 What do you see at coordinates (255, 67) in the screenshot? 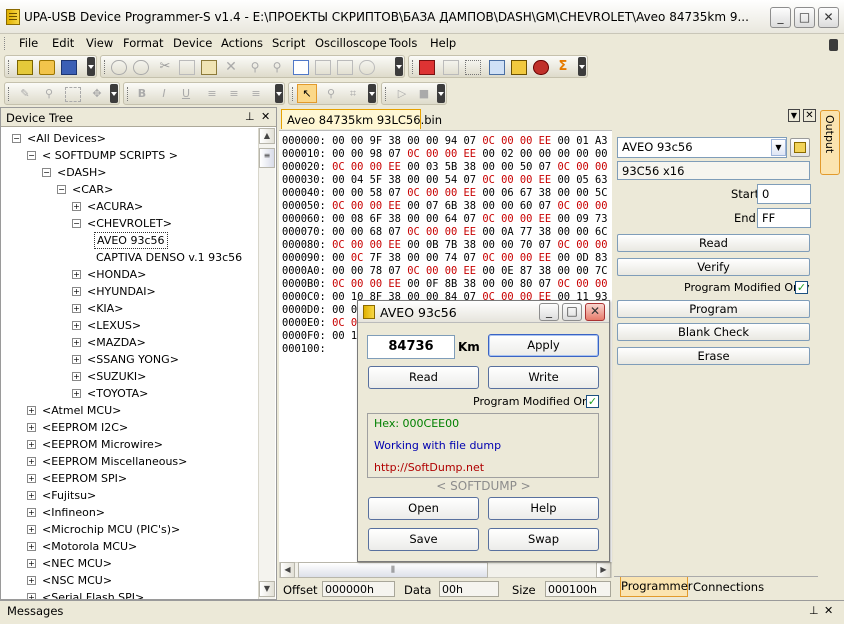
I see `find-icon: ⚲` at bounding box center [255, 67].